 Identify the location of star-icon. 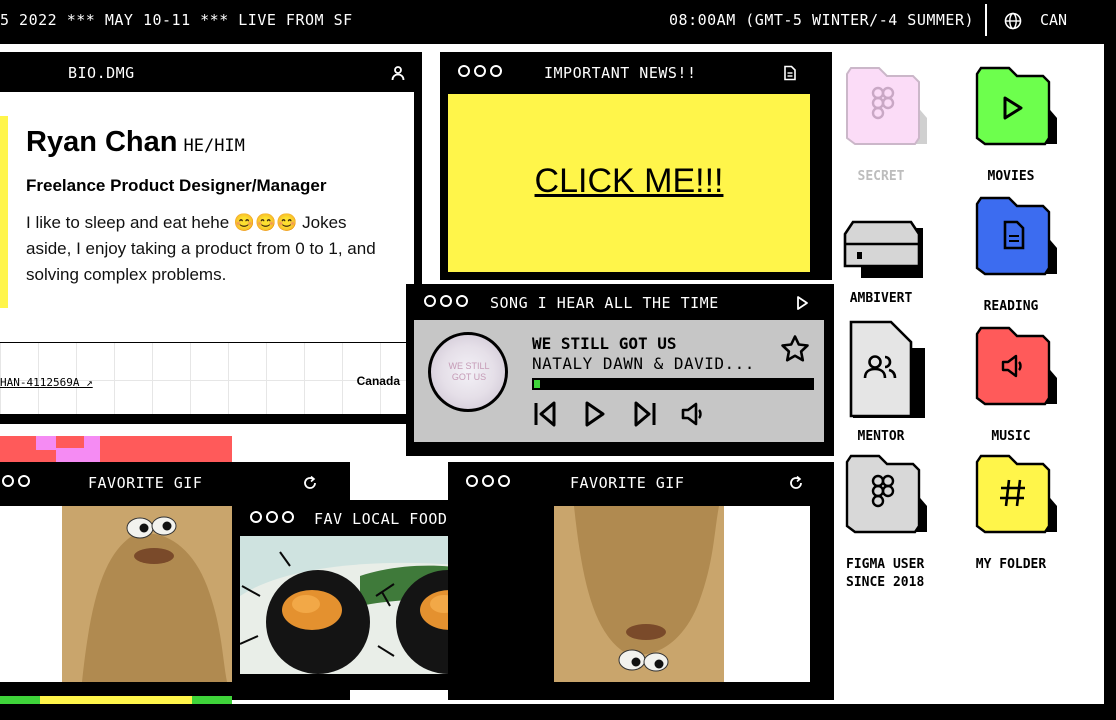
(795, 349).